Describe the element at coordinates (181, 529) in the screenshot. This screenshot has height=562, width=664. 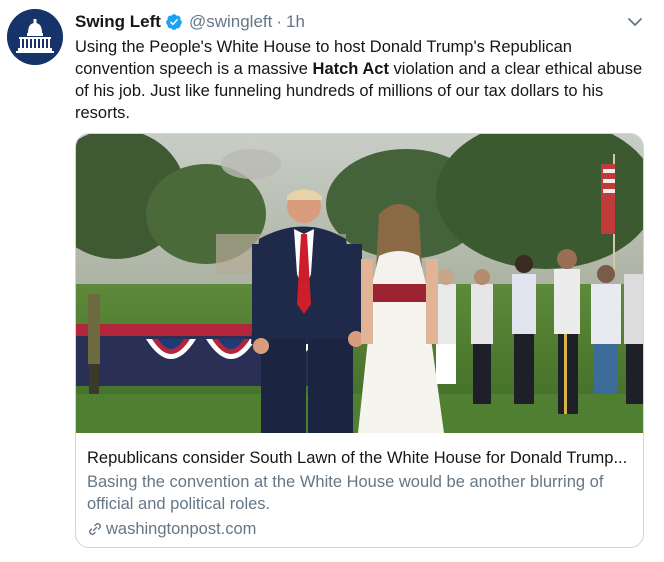
I see `card-domain-text: washingtonpost.com` at that location.